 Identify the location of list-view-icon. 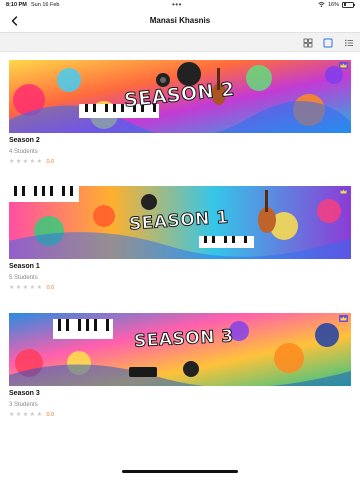
(349, 43).